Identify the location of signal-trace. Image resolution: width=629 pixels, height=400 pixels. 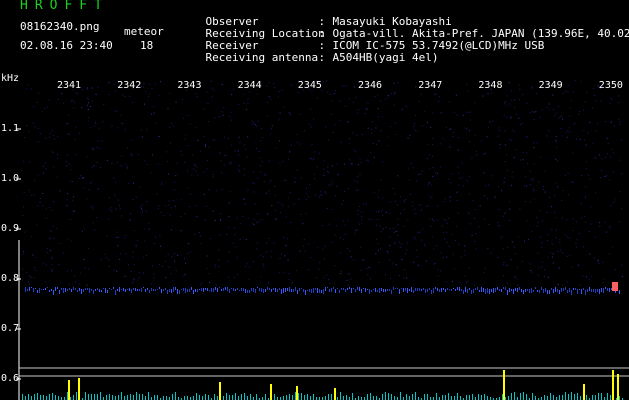
(322, 291).